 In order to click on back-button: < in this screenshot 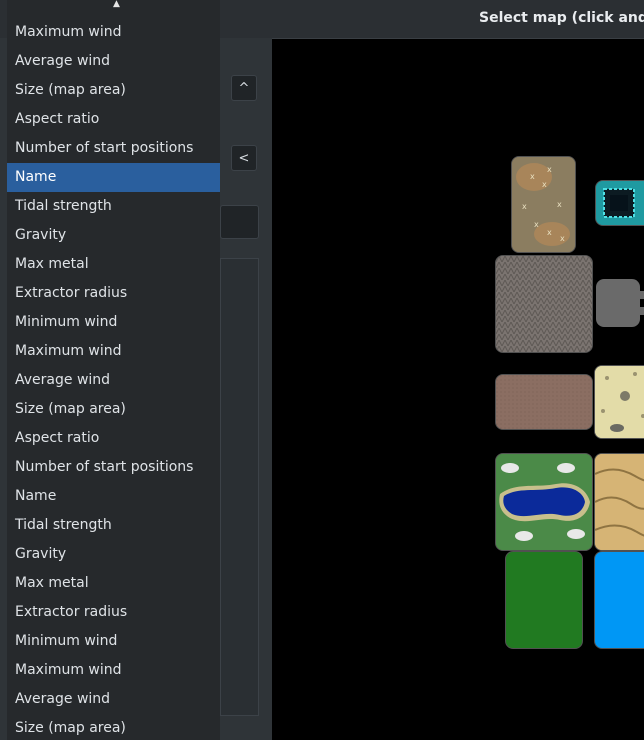, I will do `click(244, 158)`.